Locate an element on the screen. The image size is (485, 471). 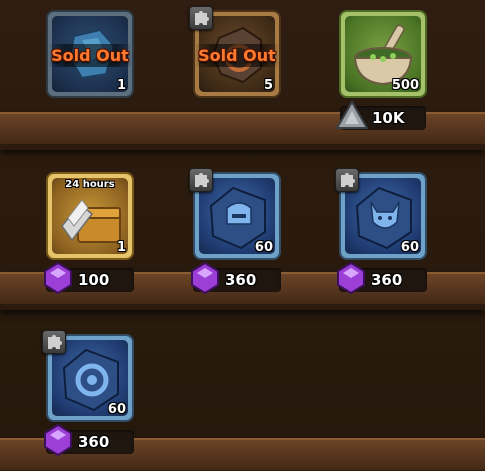
triangle-stone-icon is located at coordinates (352, 114).